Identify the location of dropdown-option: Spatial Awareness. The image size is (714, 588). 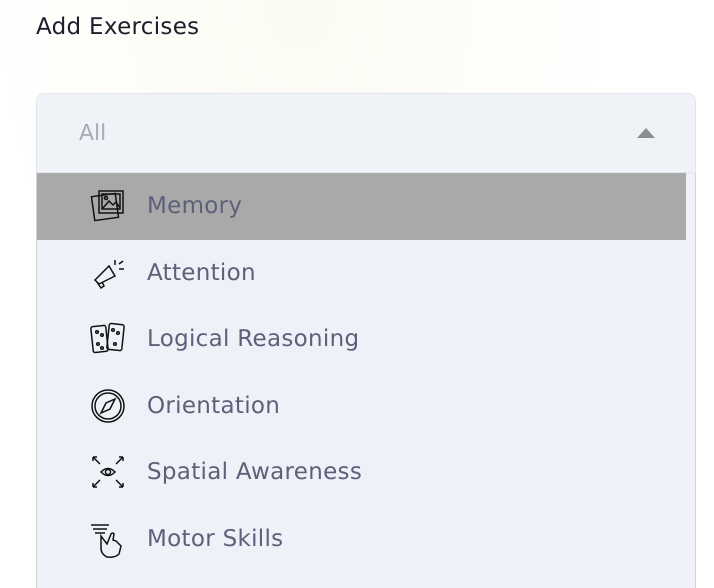
(361, 472).